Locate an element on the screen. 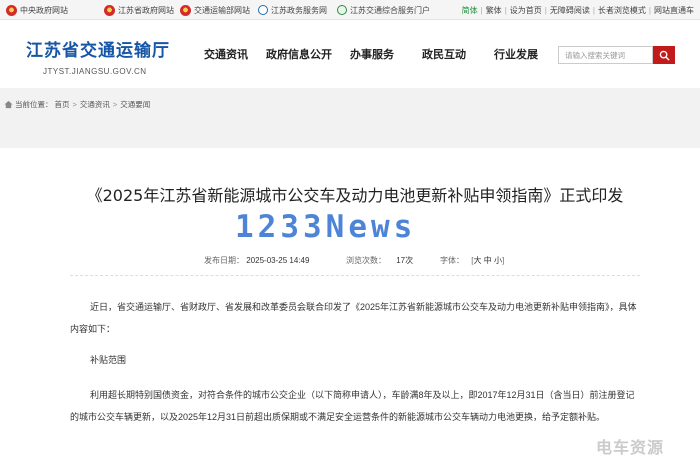  elder-mode-link: 长者浏览模式 is located at coordinates (622, 10).